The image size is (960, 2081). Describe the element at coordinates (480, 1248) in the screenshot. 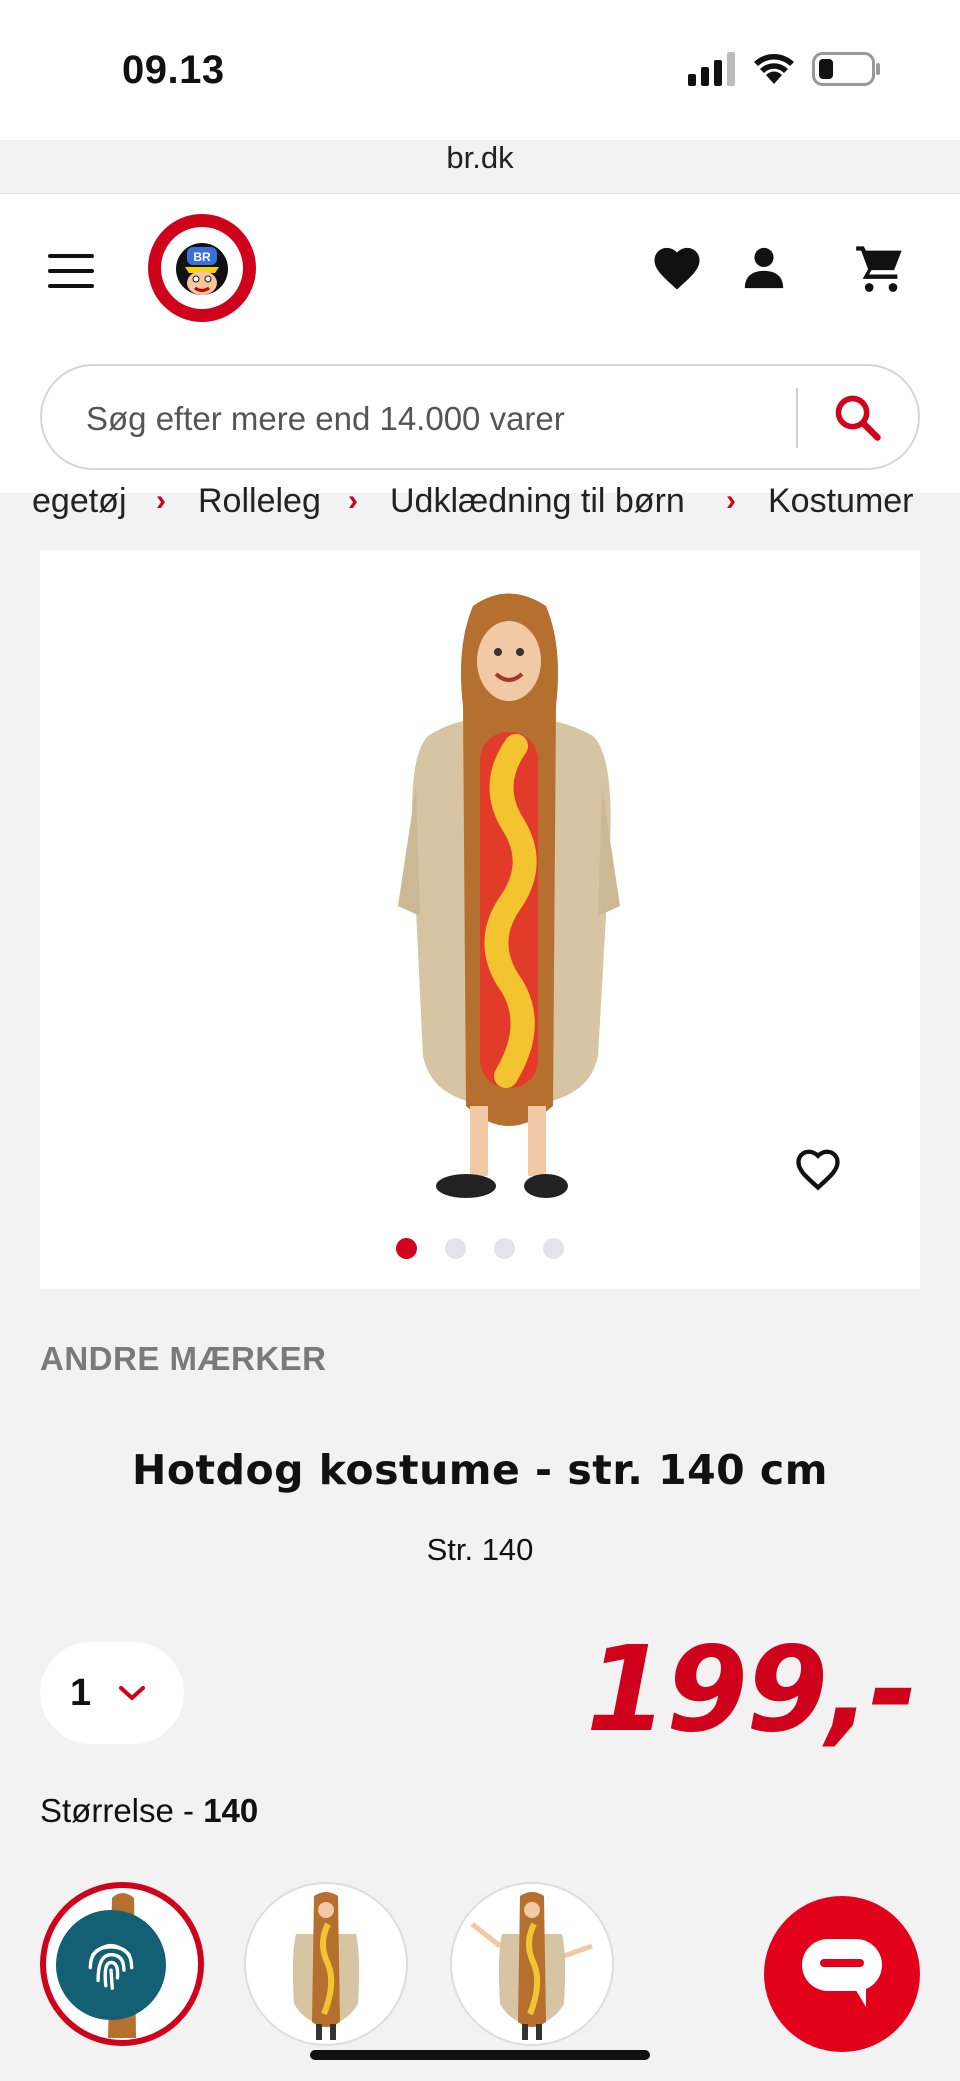

I see `image-pagination` at that location.